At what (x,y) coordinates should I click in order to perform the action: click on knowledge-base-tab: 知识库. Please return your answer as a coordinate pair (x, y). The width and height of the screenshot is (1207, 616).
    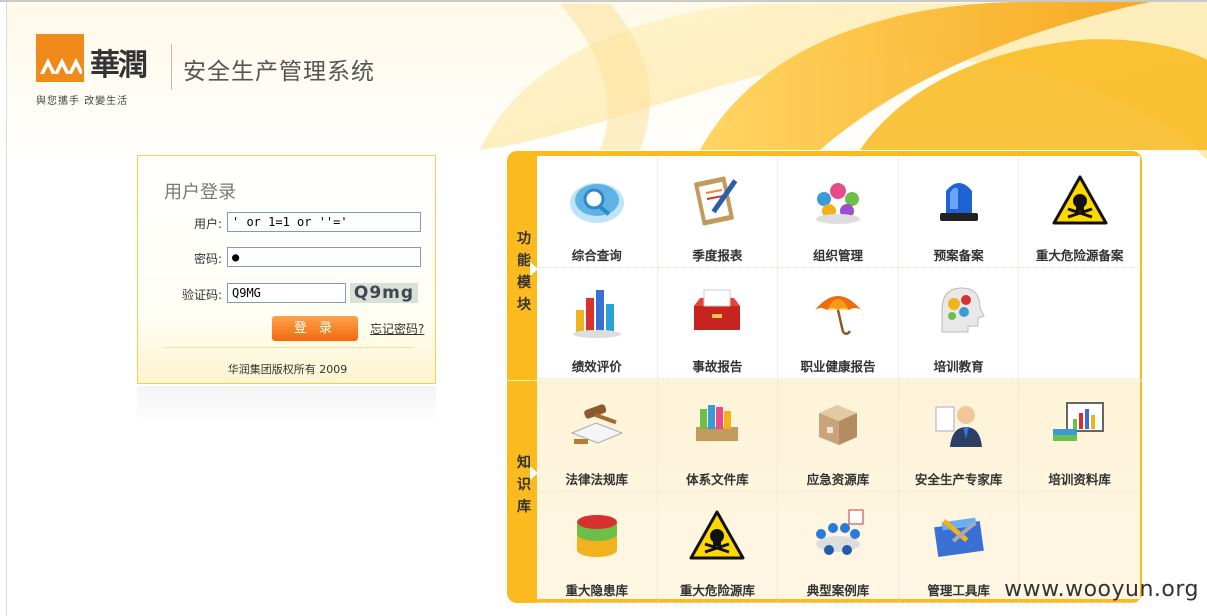
    Looking at the image, I should click on (524, 485).